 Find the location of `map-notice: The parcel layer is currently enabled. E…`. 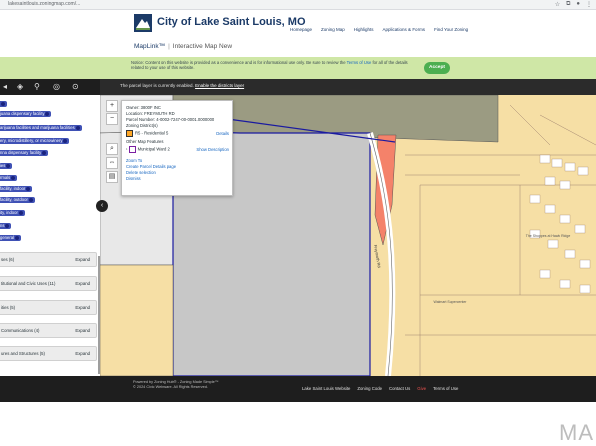

map-notice: The parcel layer is currently enabled. E… is located at coordinates (182, 85).